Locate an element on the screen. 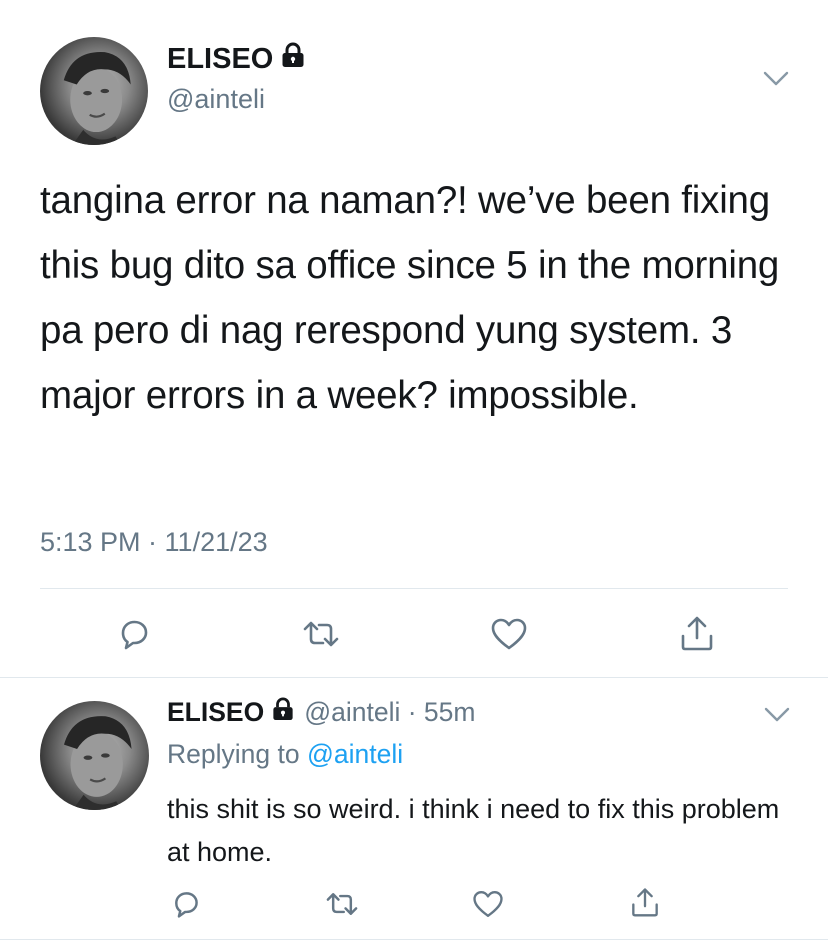 The height and width of the screenshot is (941, 828). reply-display-name: ELISEO is located at coordinates (215, 712).